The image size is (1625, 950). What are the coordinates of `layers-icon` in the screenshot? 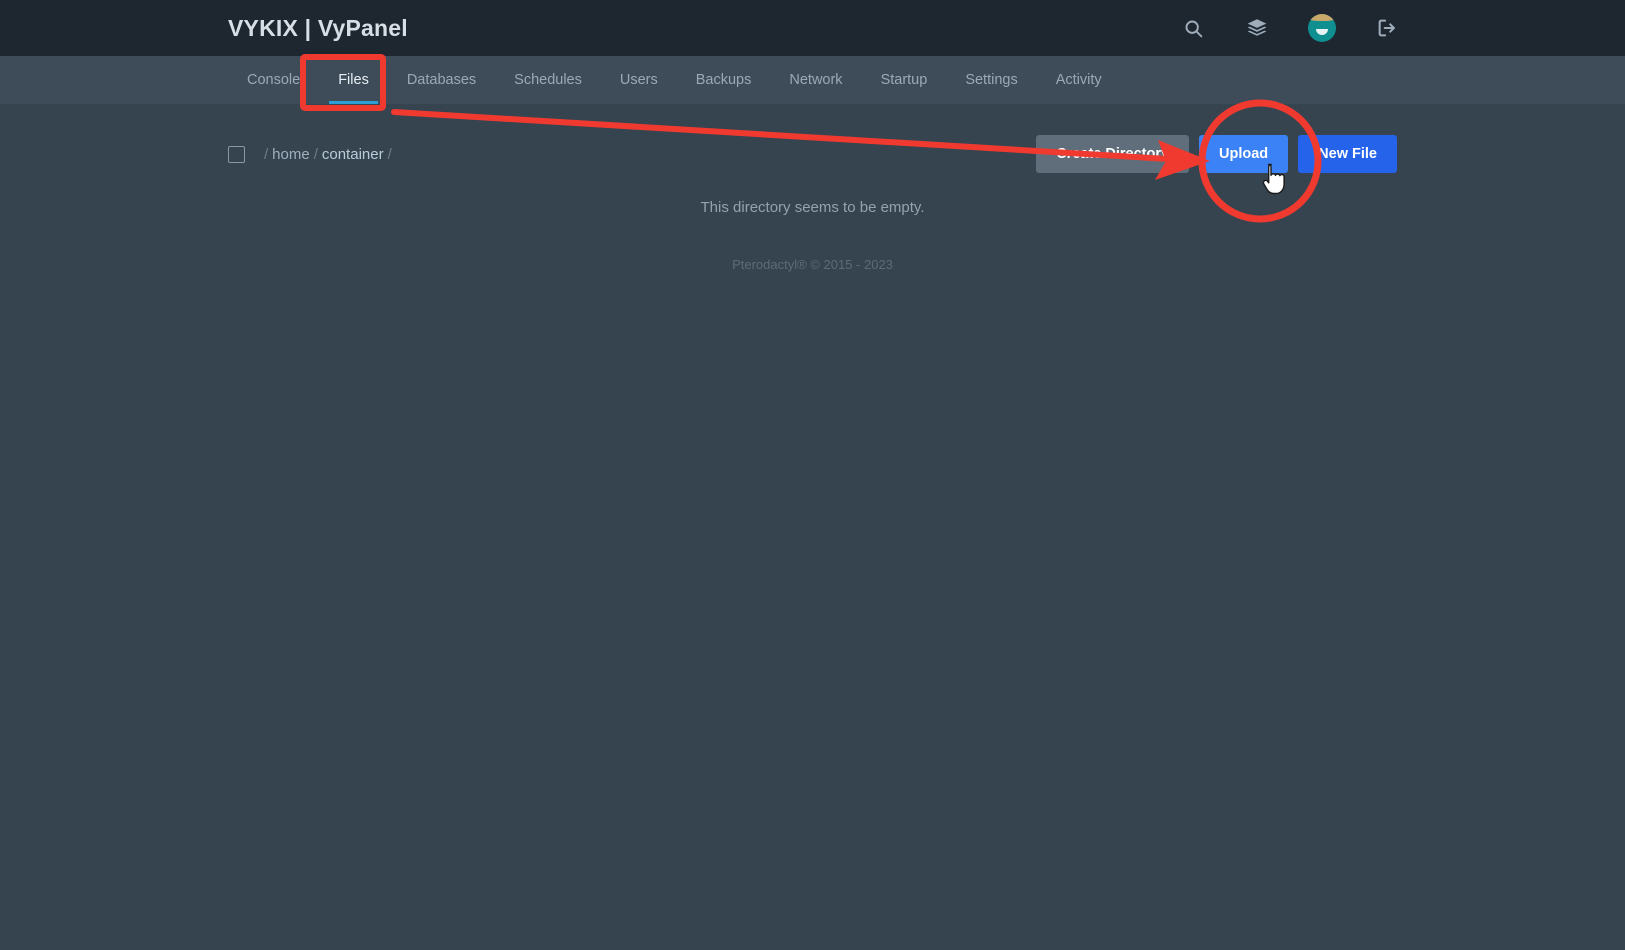 It's located at (1257, 28).